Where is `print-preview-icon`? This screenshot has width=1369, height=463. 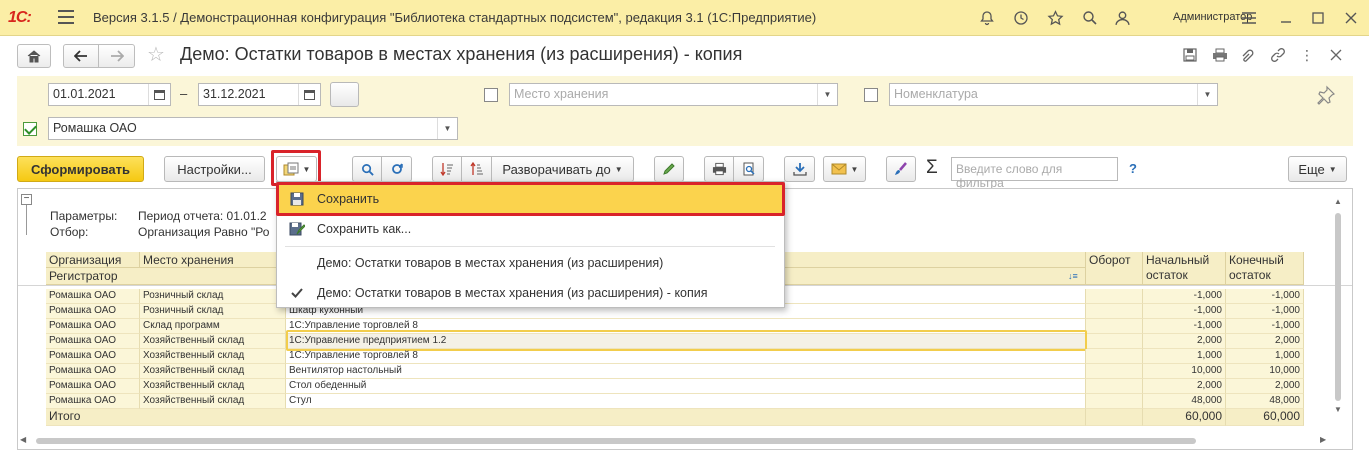
print-preview-icon is located at coordinates (749, 169).